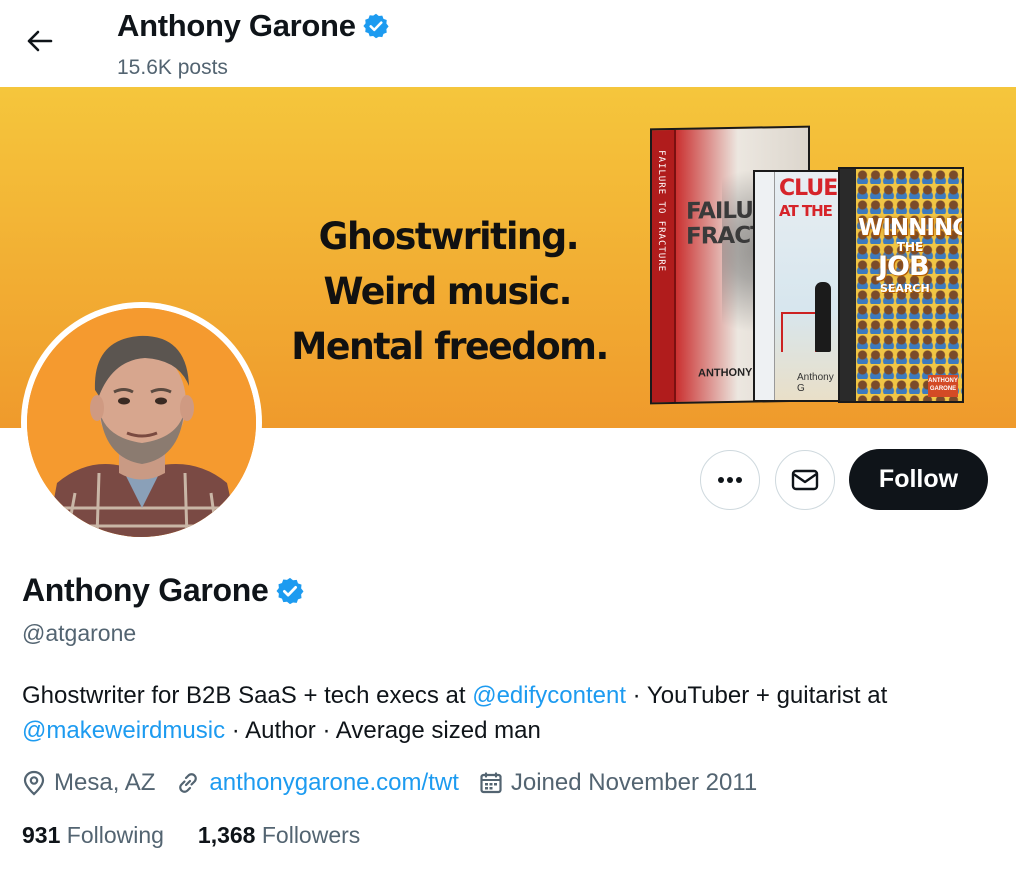 The width and height of the screenshot is (1024, 869). I want to click on message-button, so click(805, 480).